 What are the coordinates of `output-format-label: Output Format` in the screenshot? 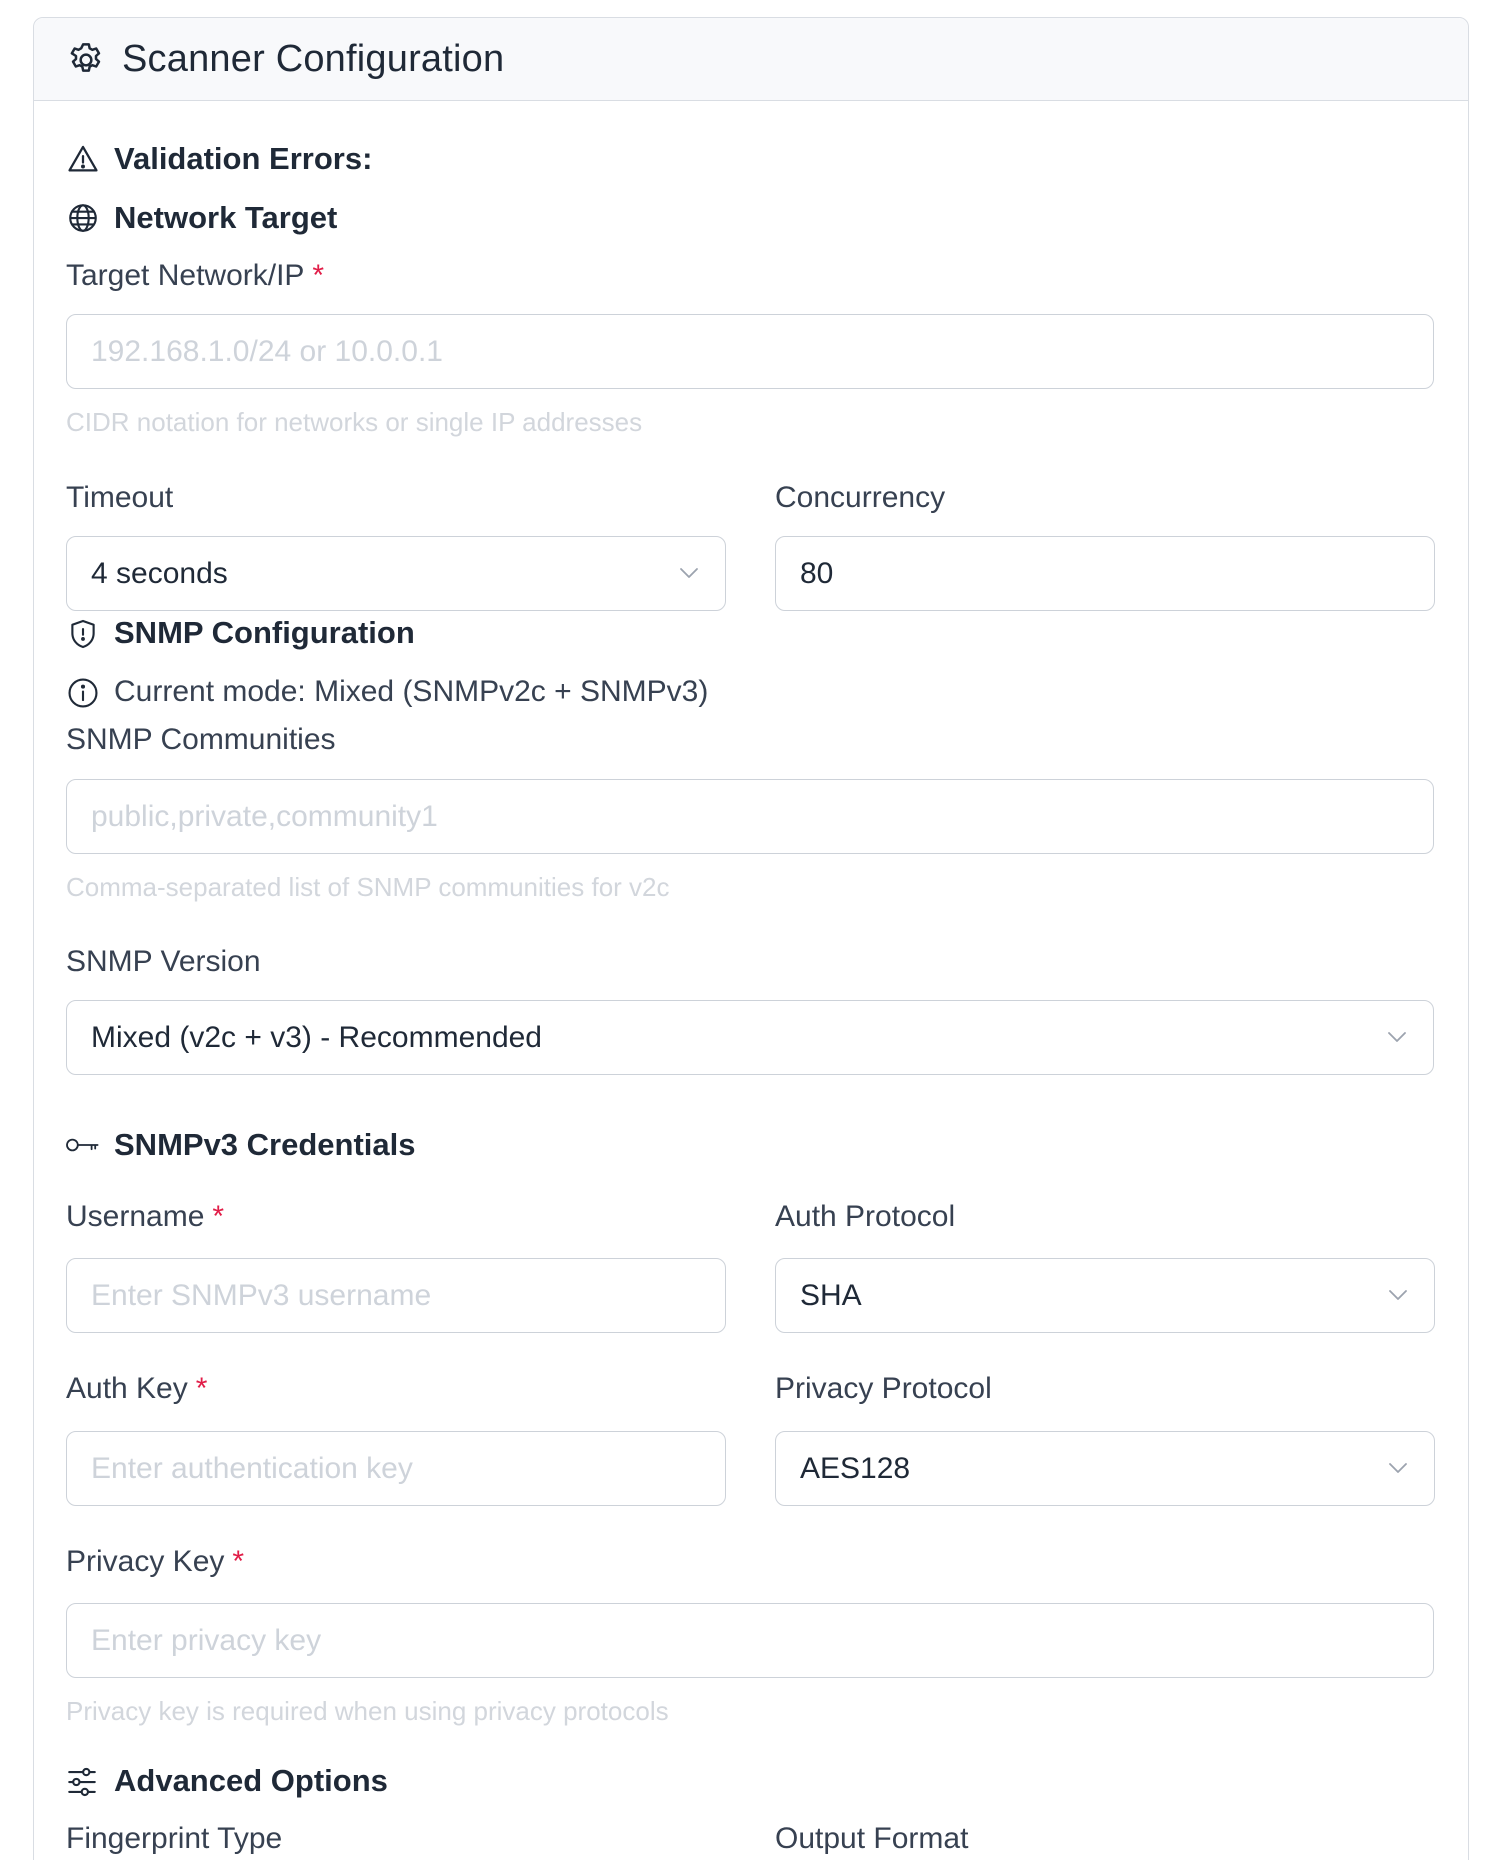 It's located at (872, 1838).